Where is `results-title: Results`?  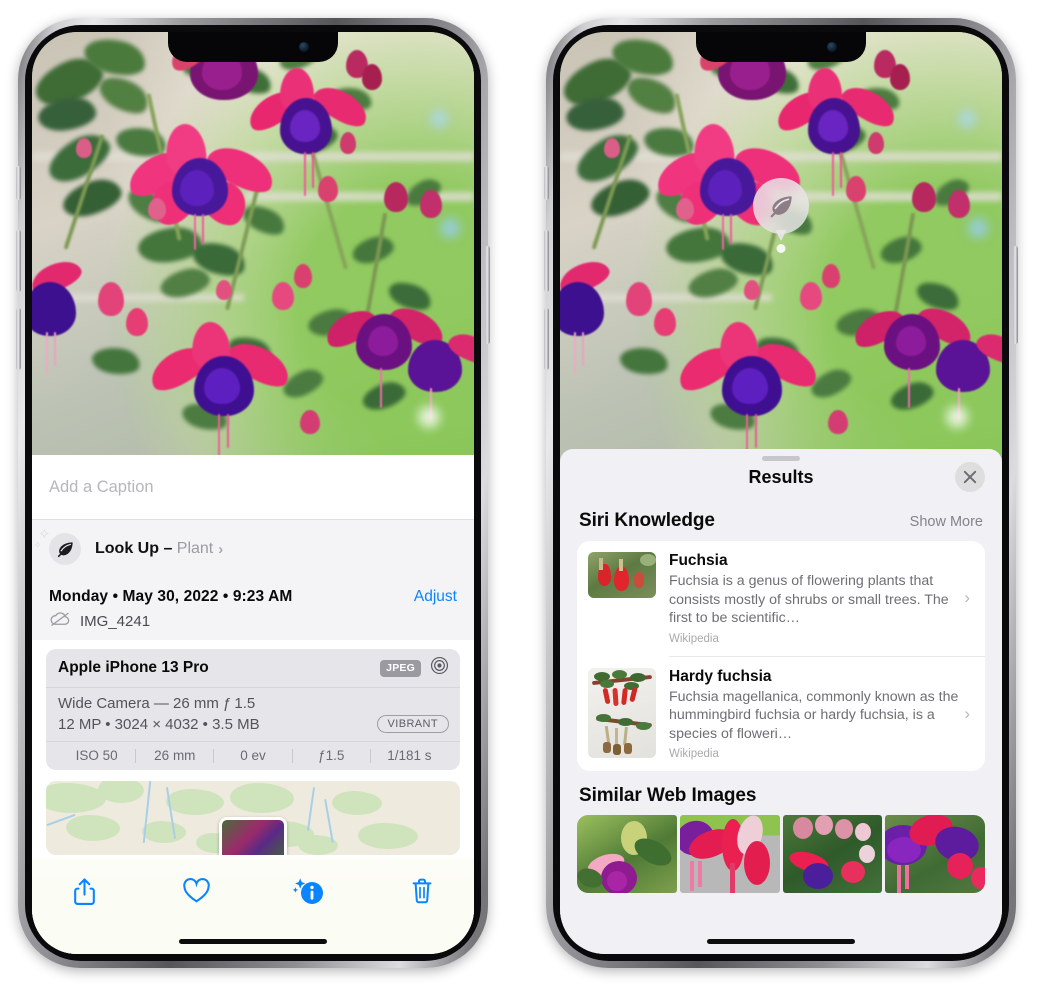 results-title: Results is located at coordinates (781, 477).